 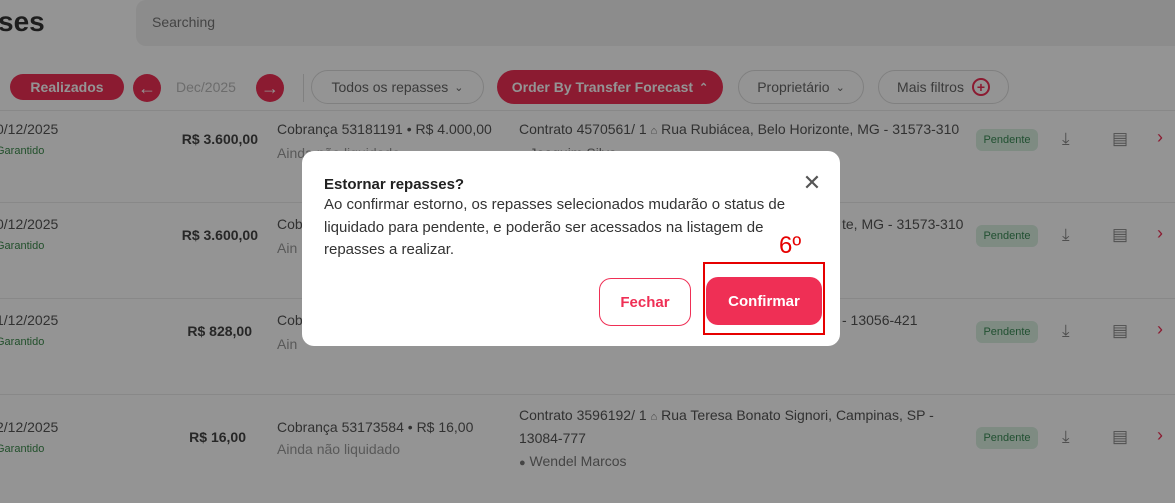 I want to click on close-button: ✕, so click(x=812, y=182).